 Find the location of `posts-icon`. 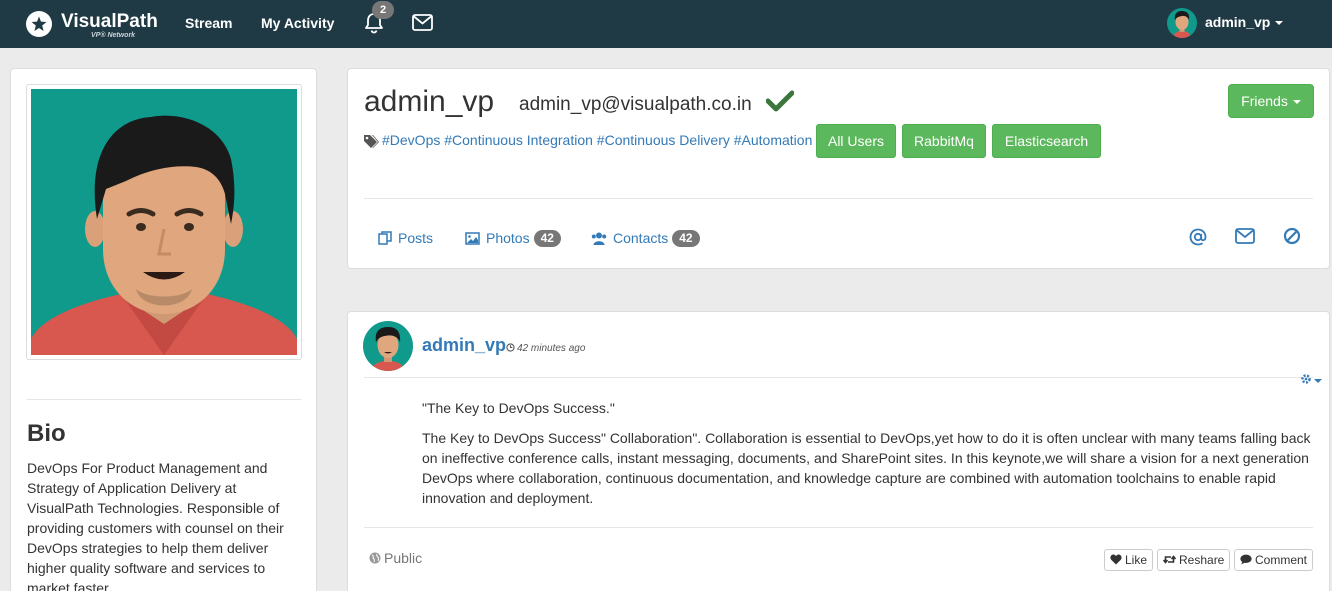

posts-icon is located at coordinates (385, 238).